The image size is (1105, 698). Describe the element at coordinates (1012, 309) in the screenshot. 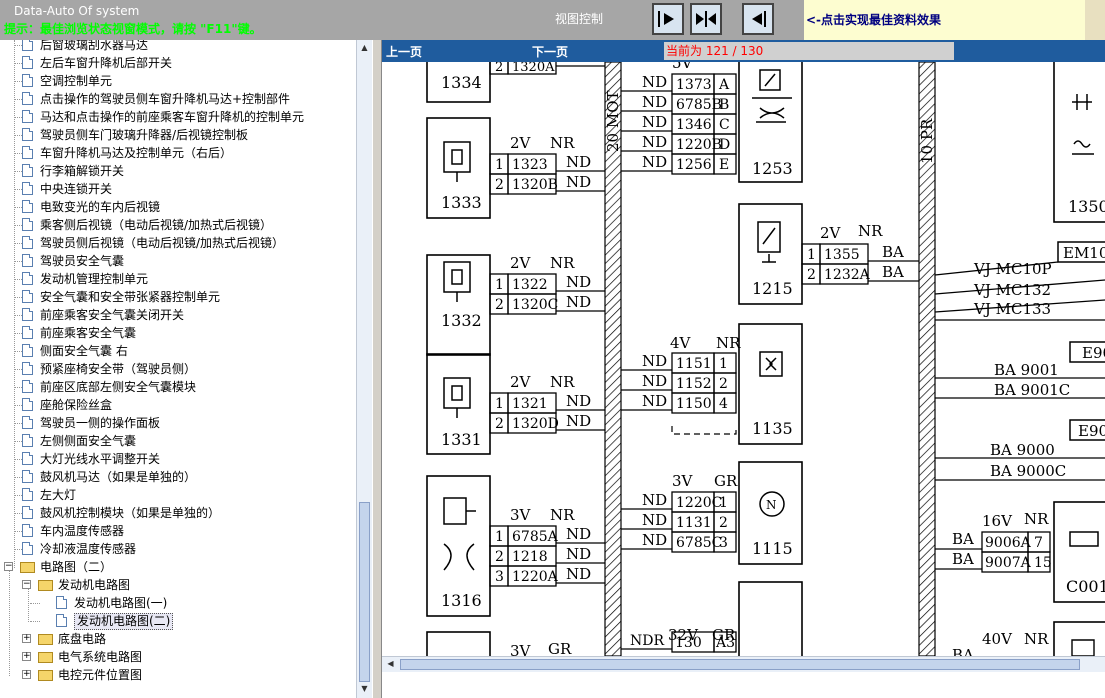

I see `wire-label: VJ MC133` at that location.